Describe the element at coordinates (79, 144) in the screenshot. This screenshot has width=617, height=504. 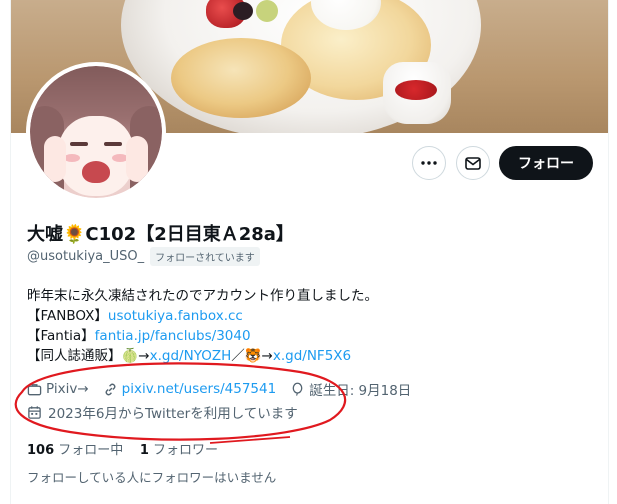
I see `avatar-eye-left` at that location.